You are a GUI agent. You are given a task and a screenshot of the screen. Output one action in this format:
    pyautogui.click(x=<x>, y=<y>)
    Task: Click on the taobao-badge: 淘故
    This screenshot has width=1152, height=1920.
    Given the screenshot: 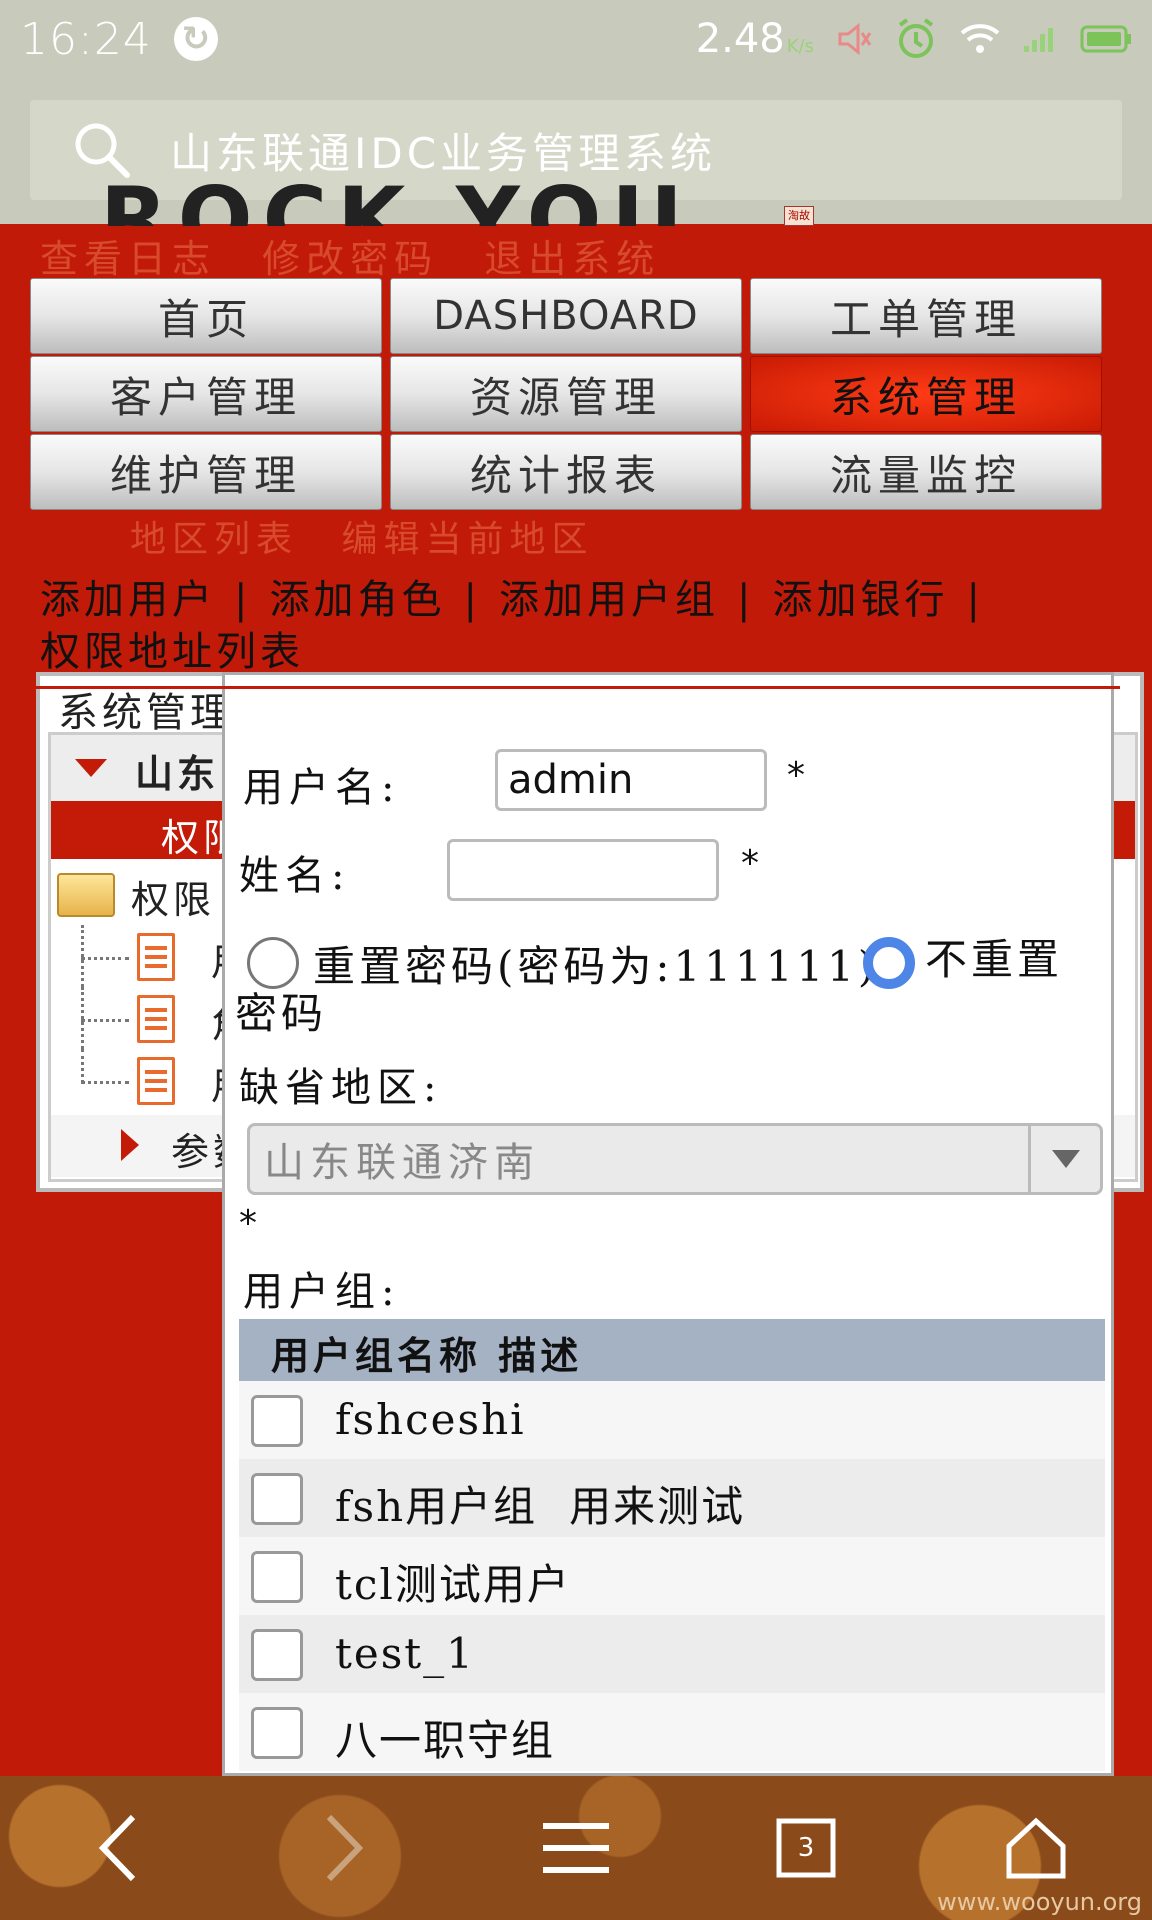 What is the action you would take?
    pyautogui.click(x=799, y=216)
    